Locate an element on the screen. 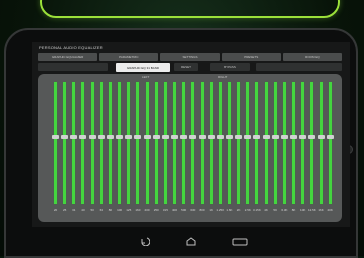  tab-presets: PRESETS is located at coordinates (251, 57).